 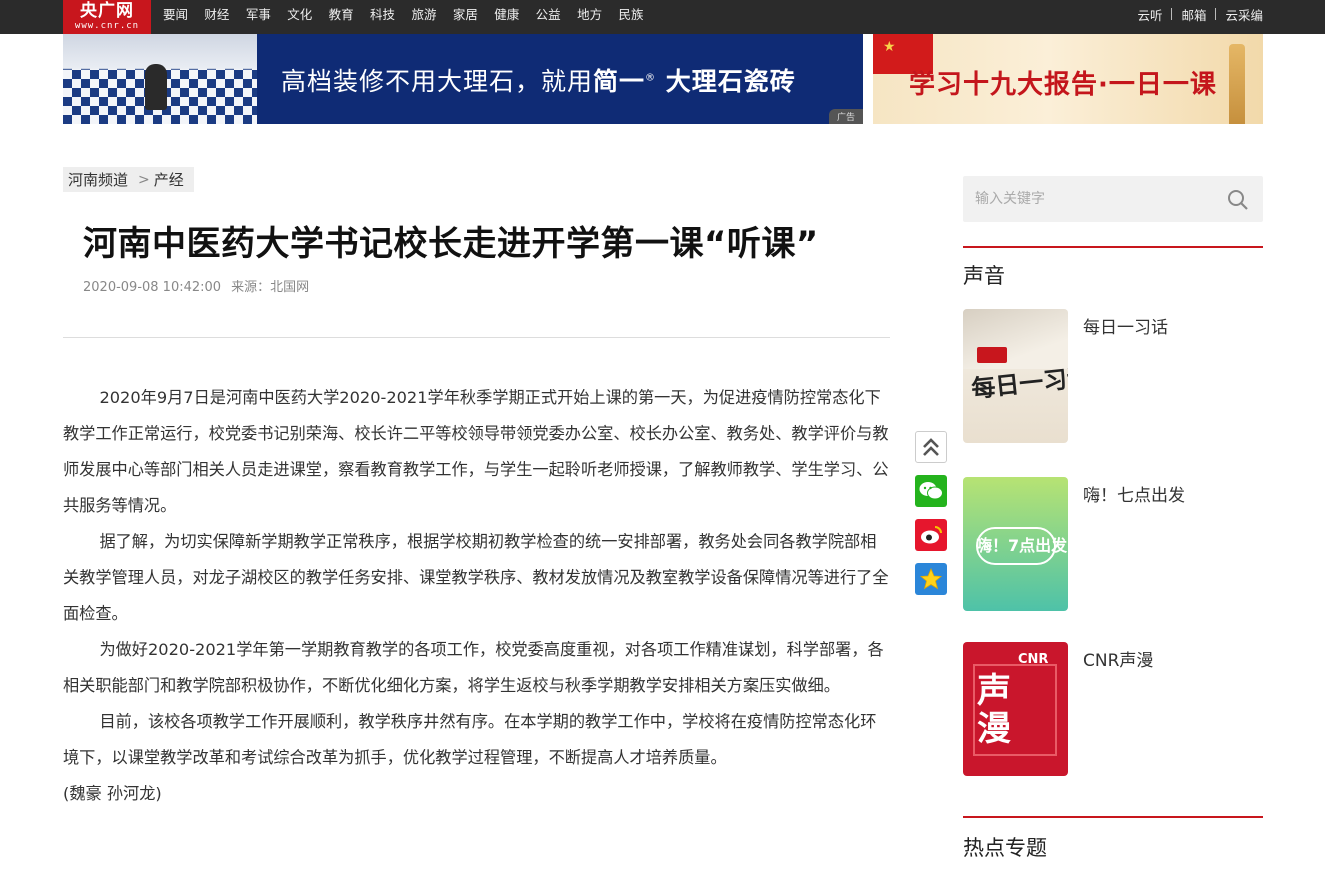 What do you see at coordinates (451, 244) in the screenshot?
I see `article-title: 河南中医药大学书记校长走进开学第一课“听课”` at bounding box center [451, 244].